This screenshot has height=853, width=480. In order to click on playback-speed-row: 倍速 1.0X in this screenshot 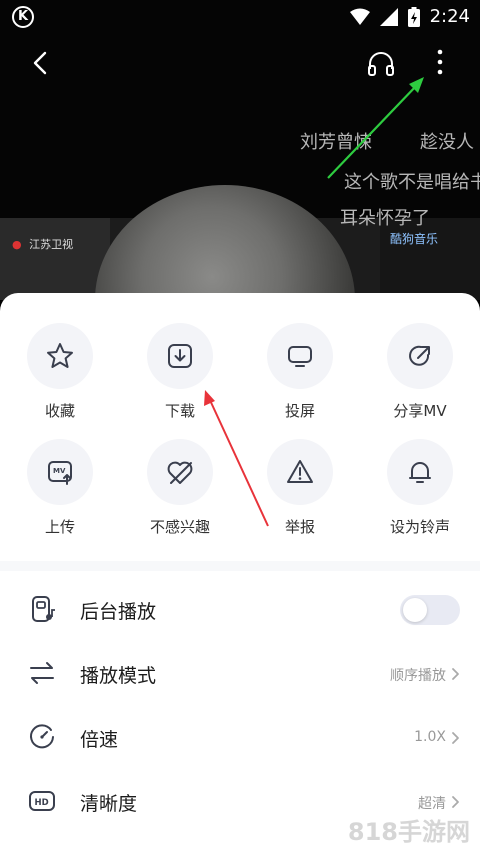, I will do `click(240, 737)`.